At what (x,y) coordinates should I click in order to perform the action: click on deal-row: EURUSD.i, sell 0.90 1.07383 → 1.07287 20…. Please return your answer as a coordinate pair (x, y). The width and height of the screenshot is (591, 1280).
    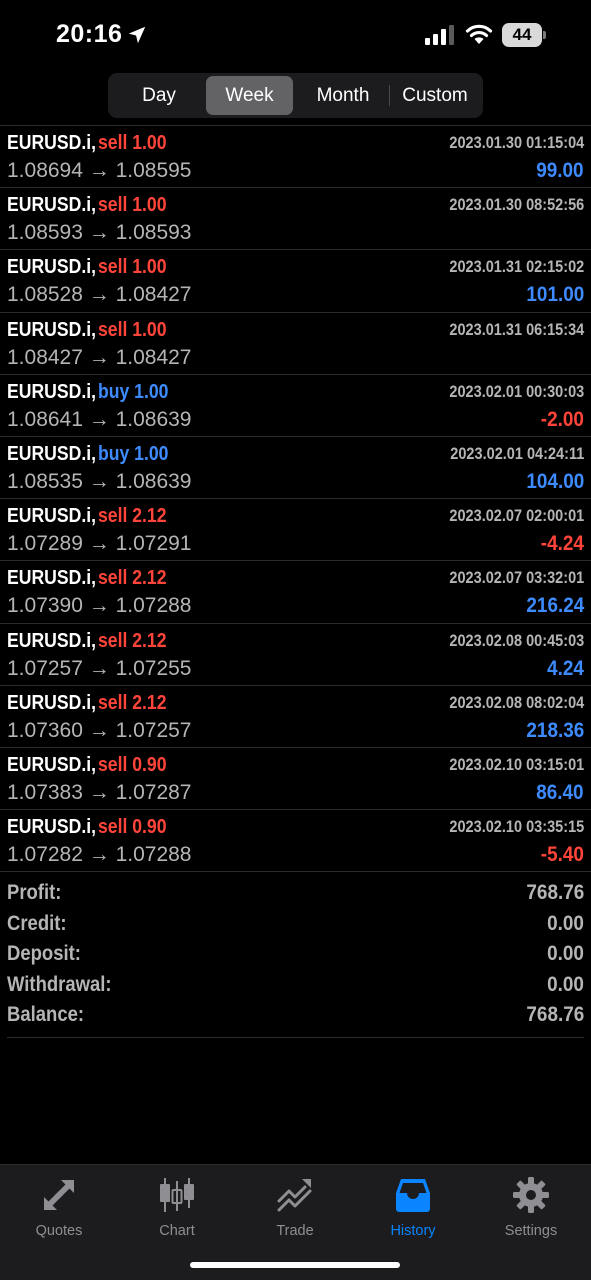
    Looking at the image, I should click on (295, 777).